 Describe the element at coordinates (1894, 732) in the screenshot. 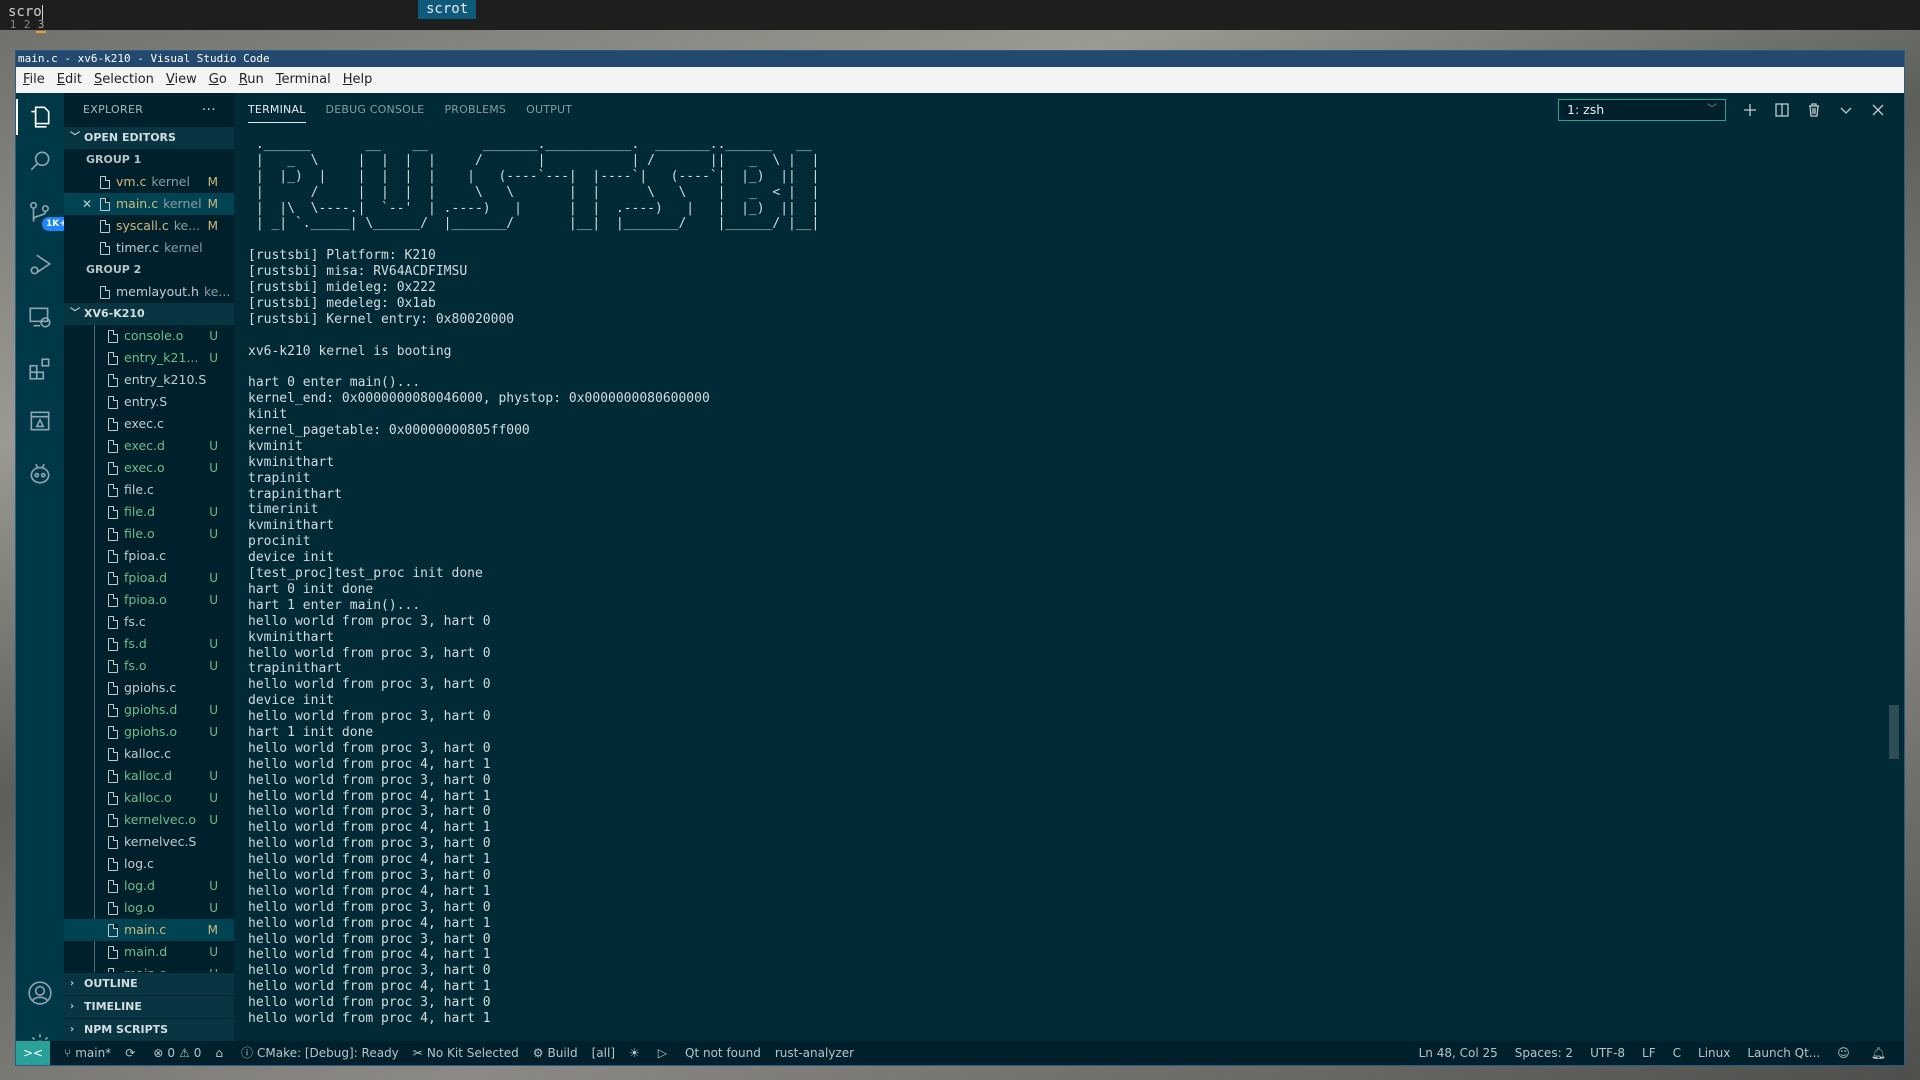

I see `terminal-scrollbar` at that location.